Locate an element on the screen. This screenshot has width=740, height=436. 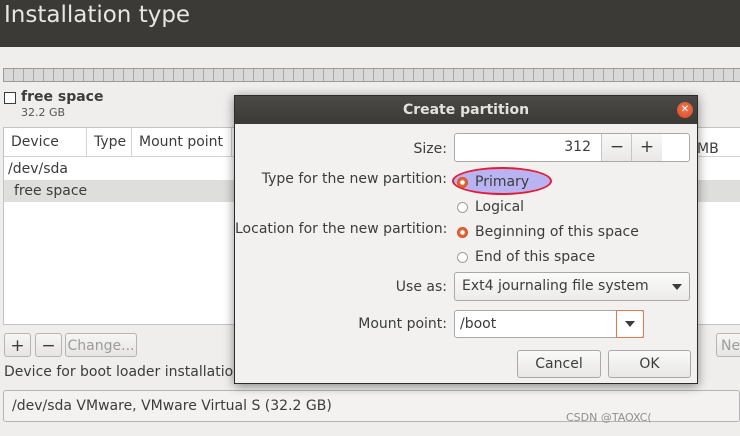
use-as-label: Use as: is located at coordinates (421, 287).